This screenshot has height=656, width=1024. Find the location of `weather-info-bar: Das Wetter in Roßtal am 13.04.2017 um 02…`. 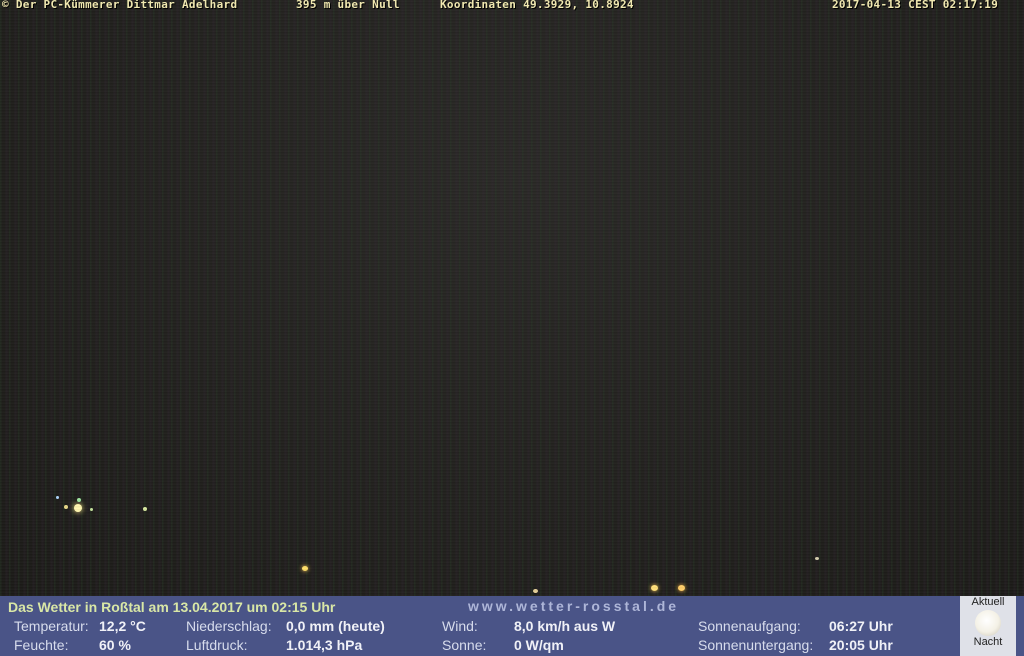

weather-info-bar: Das Wetter in Roßtal am 13.04.2017 um 02… is located at coordinates (512, 626).